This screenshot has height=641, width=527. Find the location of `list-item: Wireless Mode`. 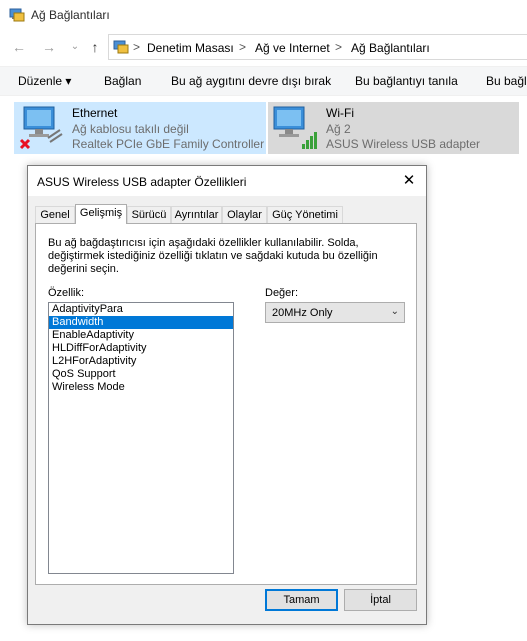

list-item: Wireless Mode is located at coordinates (141, 387).